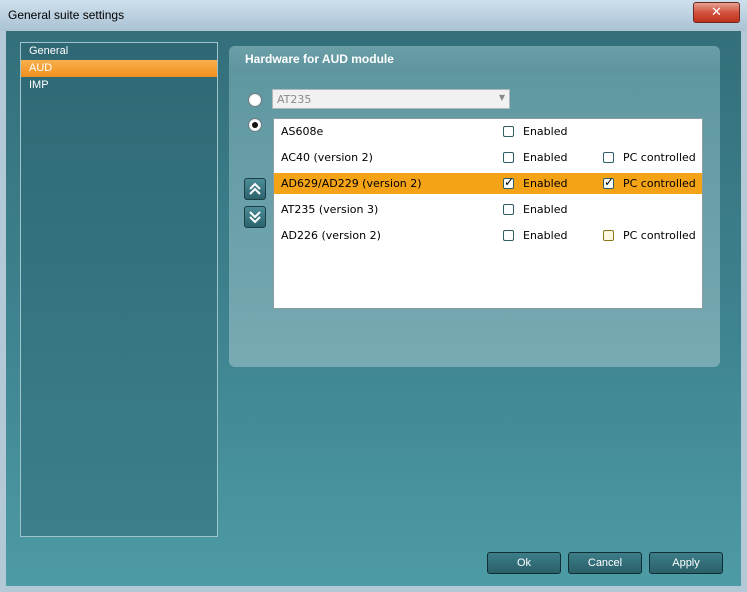 Image resolution: width=747 pixels, height=592 pixels. I want to click on close-button: ✕, so click(716, 12).